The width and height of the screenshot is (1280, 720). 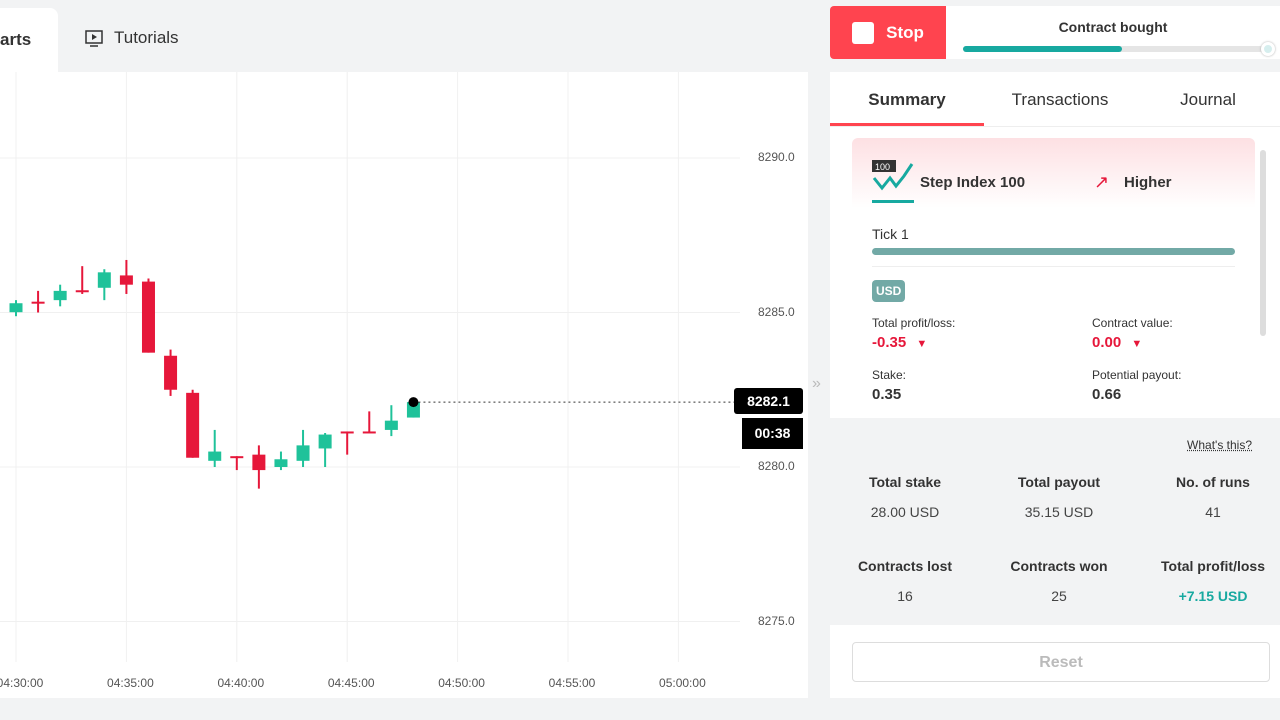 What do you see at coordinates (863, 32) in the screenshot?
I see `stop-icon` at bounding box center [863, 32].